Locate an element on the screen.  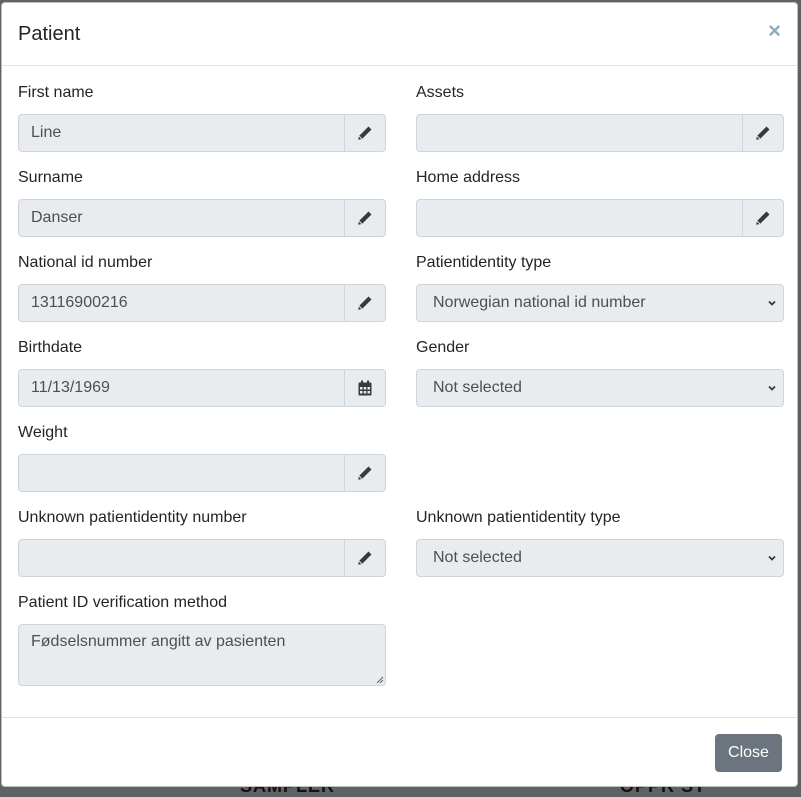
birthdate-input-group: 11/13/1969 is located at coordinates (202, 388).